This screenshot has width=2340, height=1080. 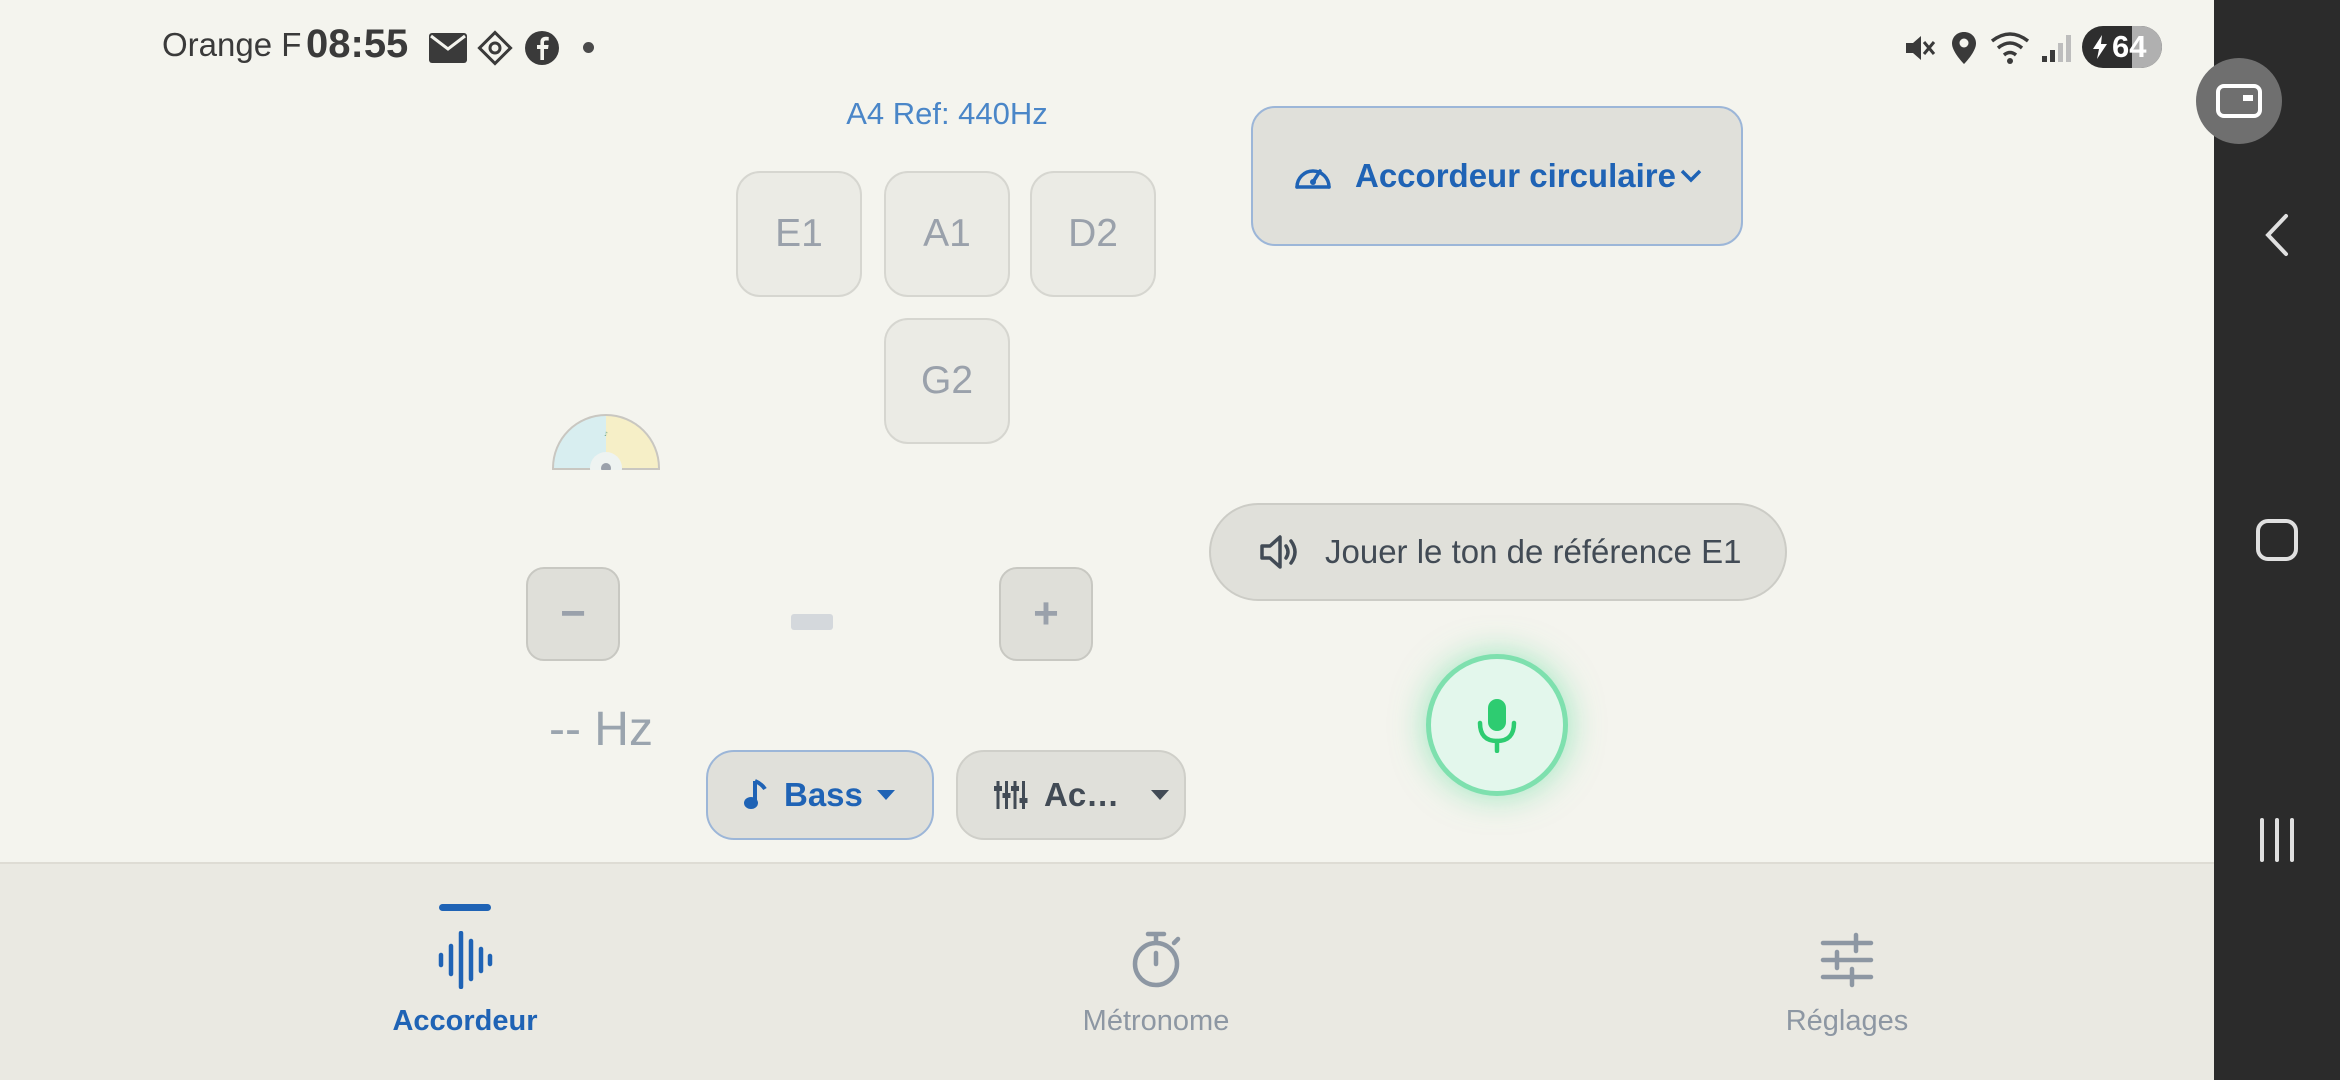 I want to click on microphone-button, so click(x=1497, y=725).